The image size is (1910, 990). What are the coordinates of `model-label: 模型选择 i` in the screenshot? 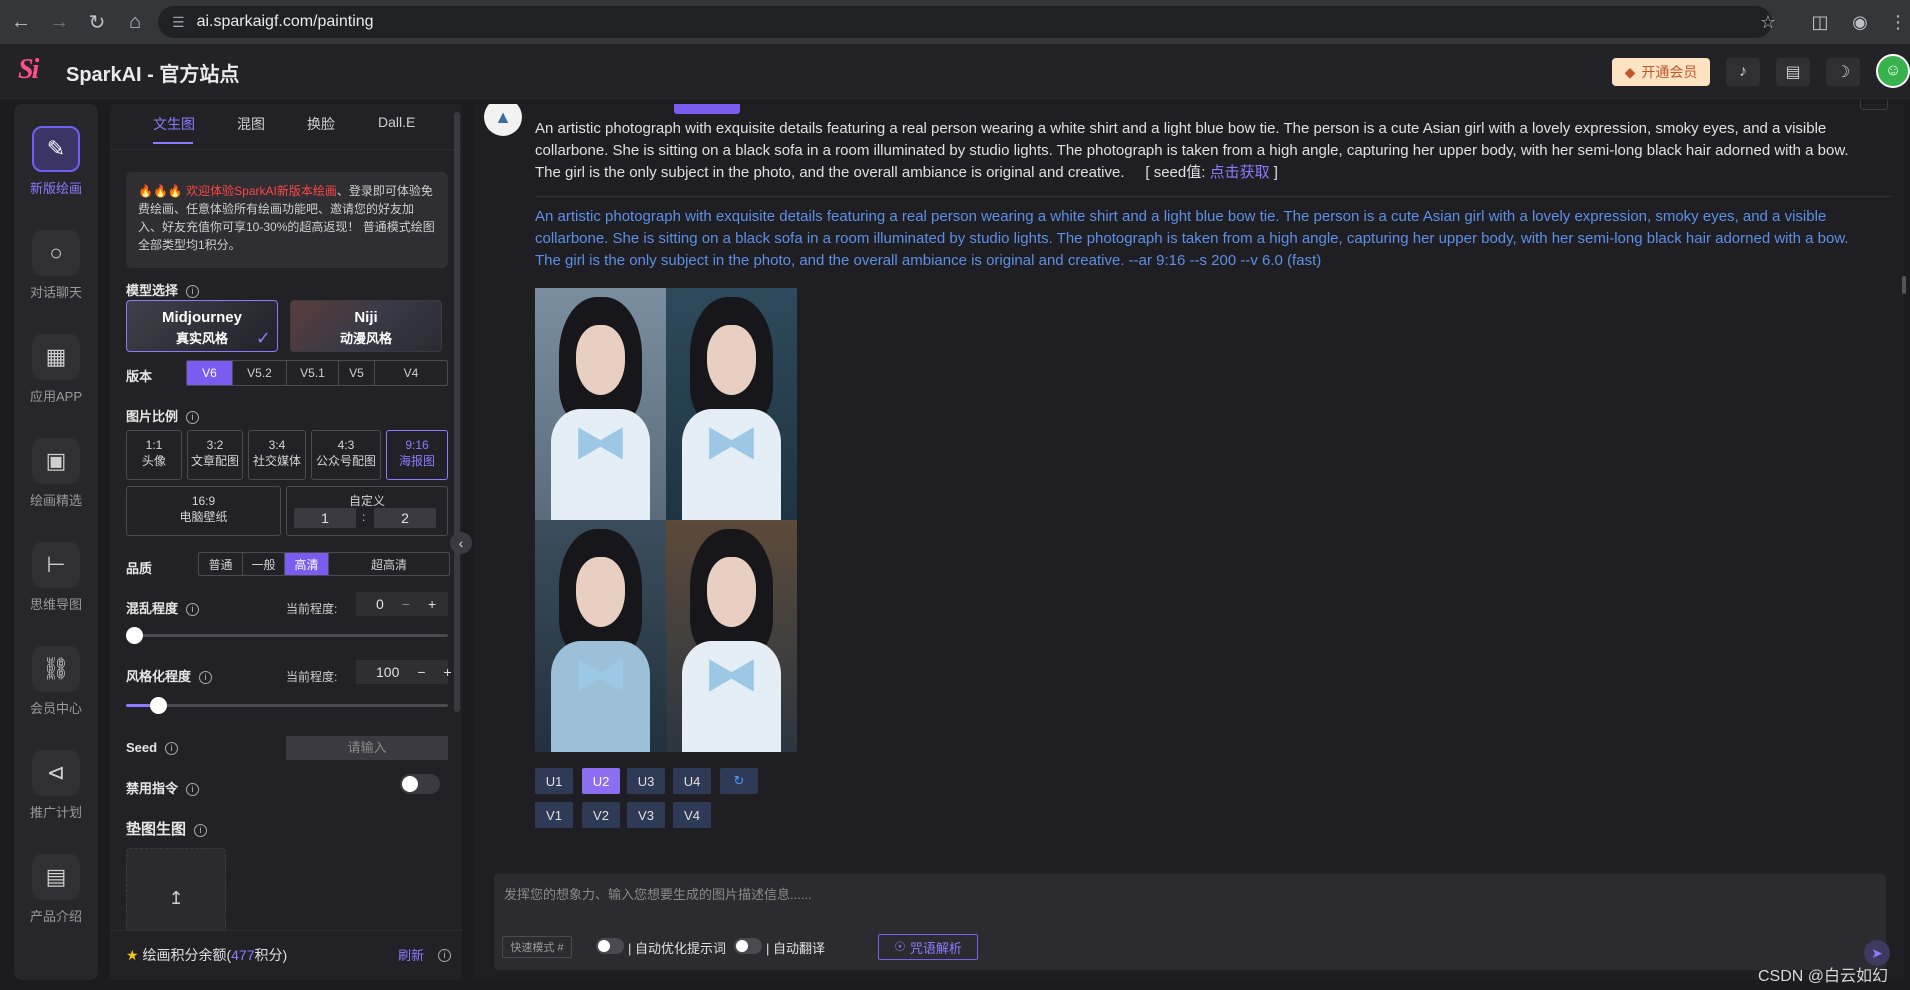 It's located at (163, 289).